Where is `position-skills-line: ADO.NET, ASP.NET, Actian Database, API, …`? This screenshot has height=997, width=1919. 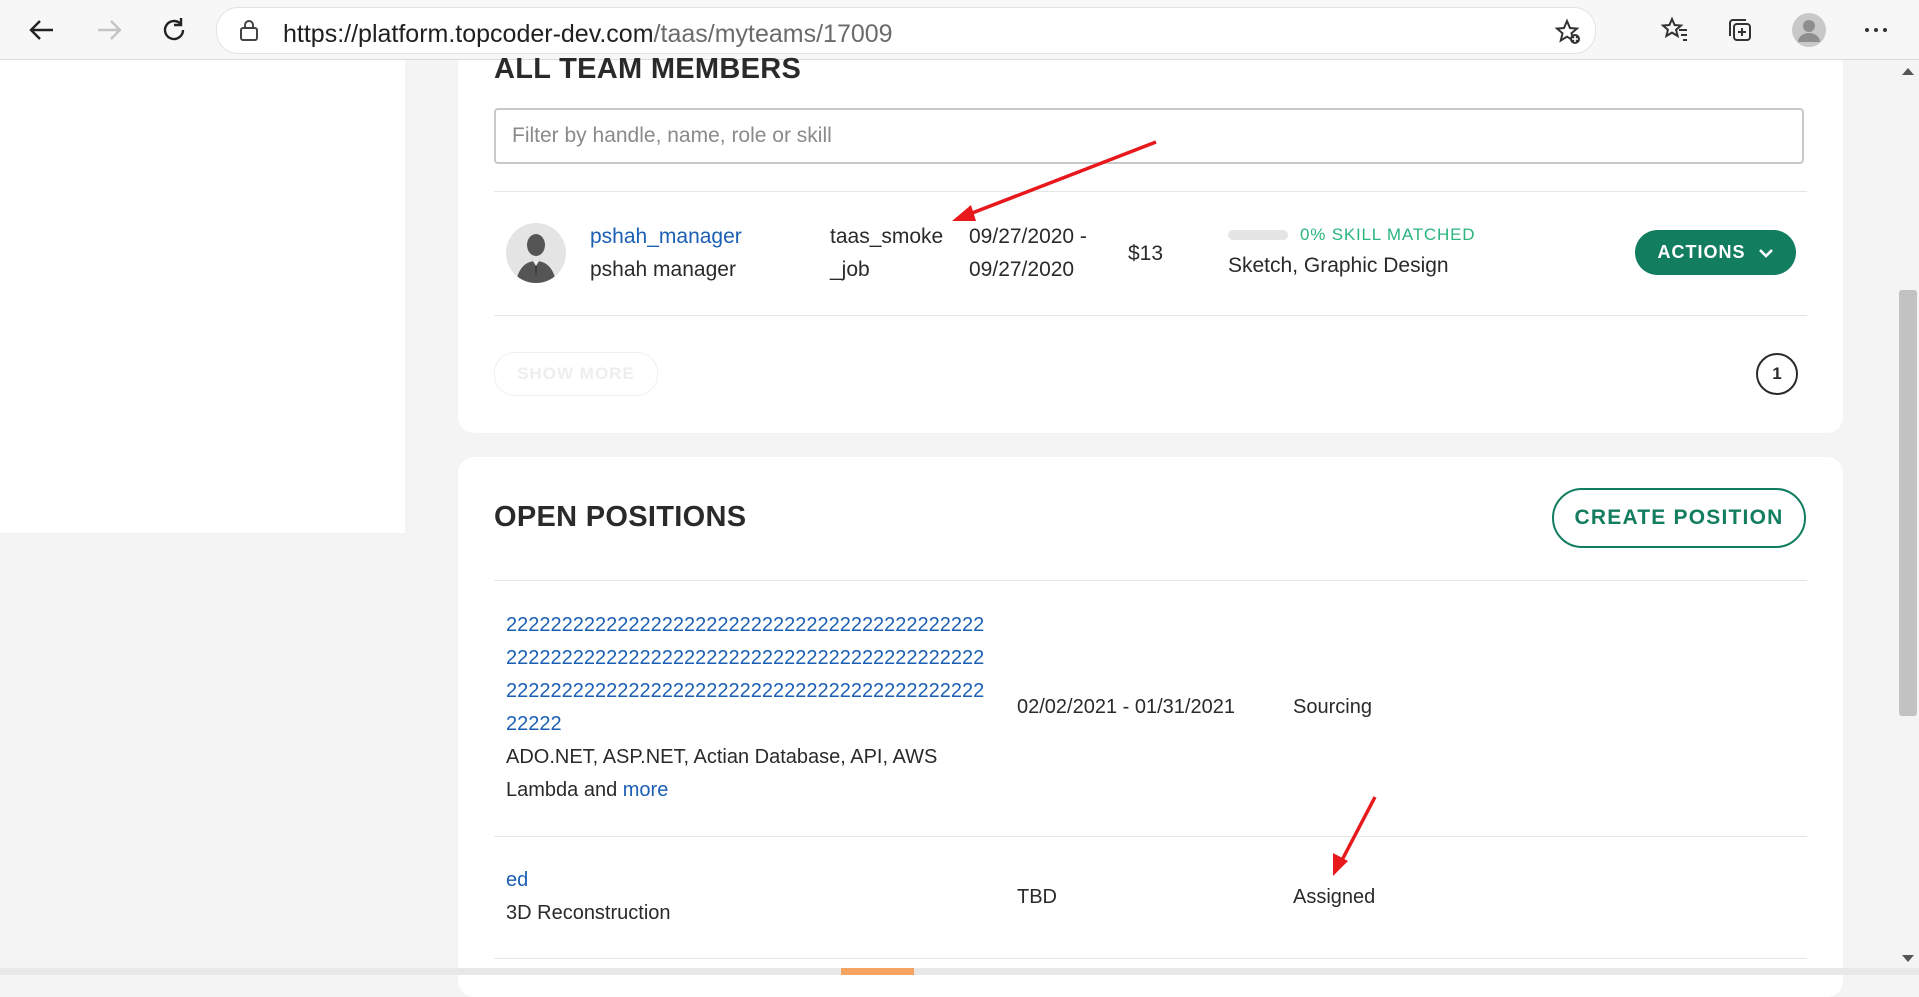 position-skills-line: ADO.NET, ASP.NET, Actian Database, API, … is located at coordinates (722, 757).